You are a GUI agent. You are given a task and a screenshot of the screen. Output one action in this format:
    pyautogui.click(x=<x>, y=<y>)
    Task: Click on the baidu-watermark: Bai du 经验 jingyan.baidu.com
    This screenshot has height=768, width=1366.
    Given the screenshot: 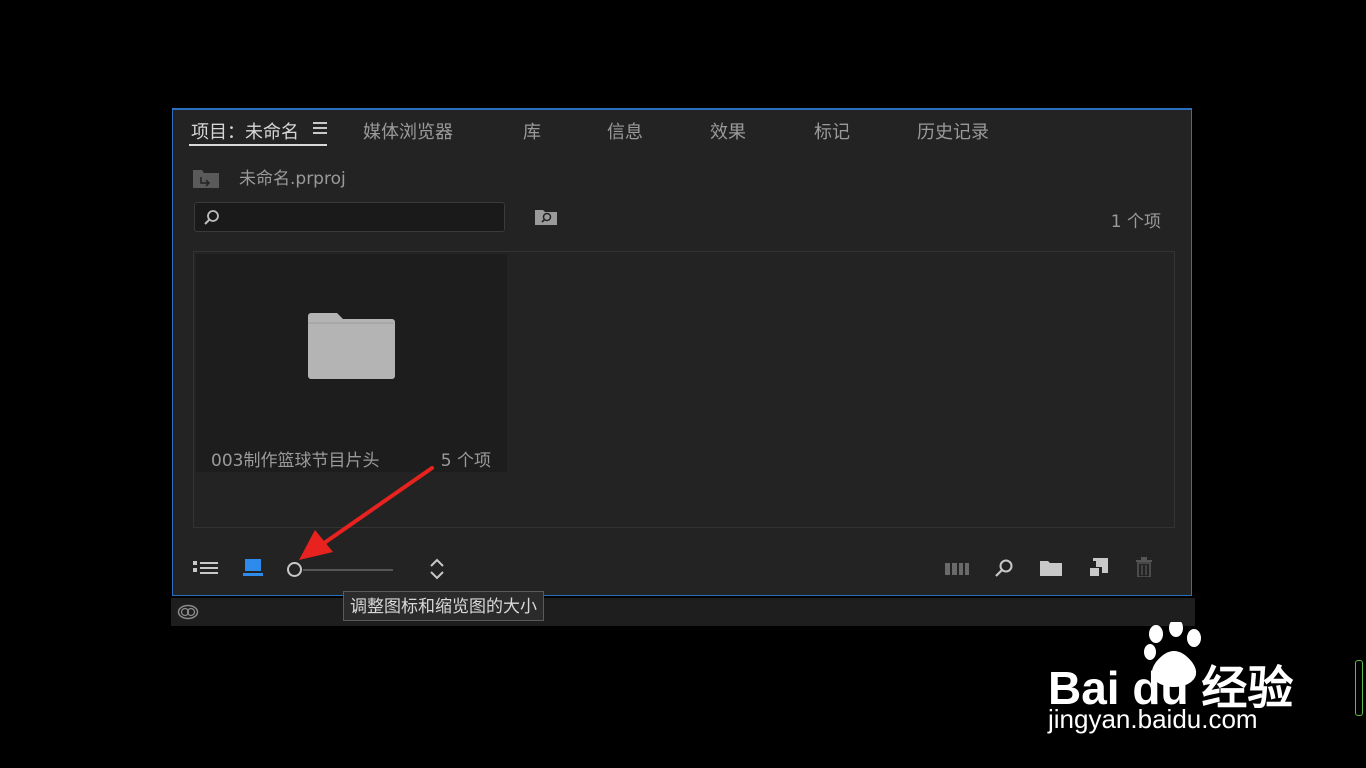 What is the action you would take?
    pyautogui.click(x=1171, y=682)
    